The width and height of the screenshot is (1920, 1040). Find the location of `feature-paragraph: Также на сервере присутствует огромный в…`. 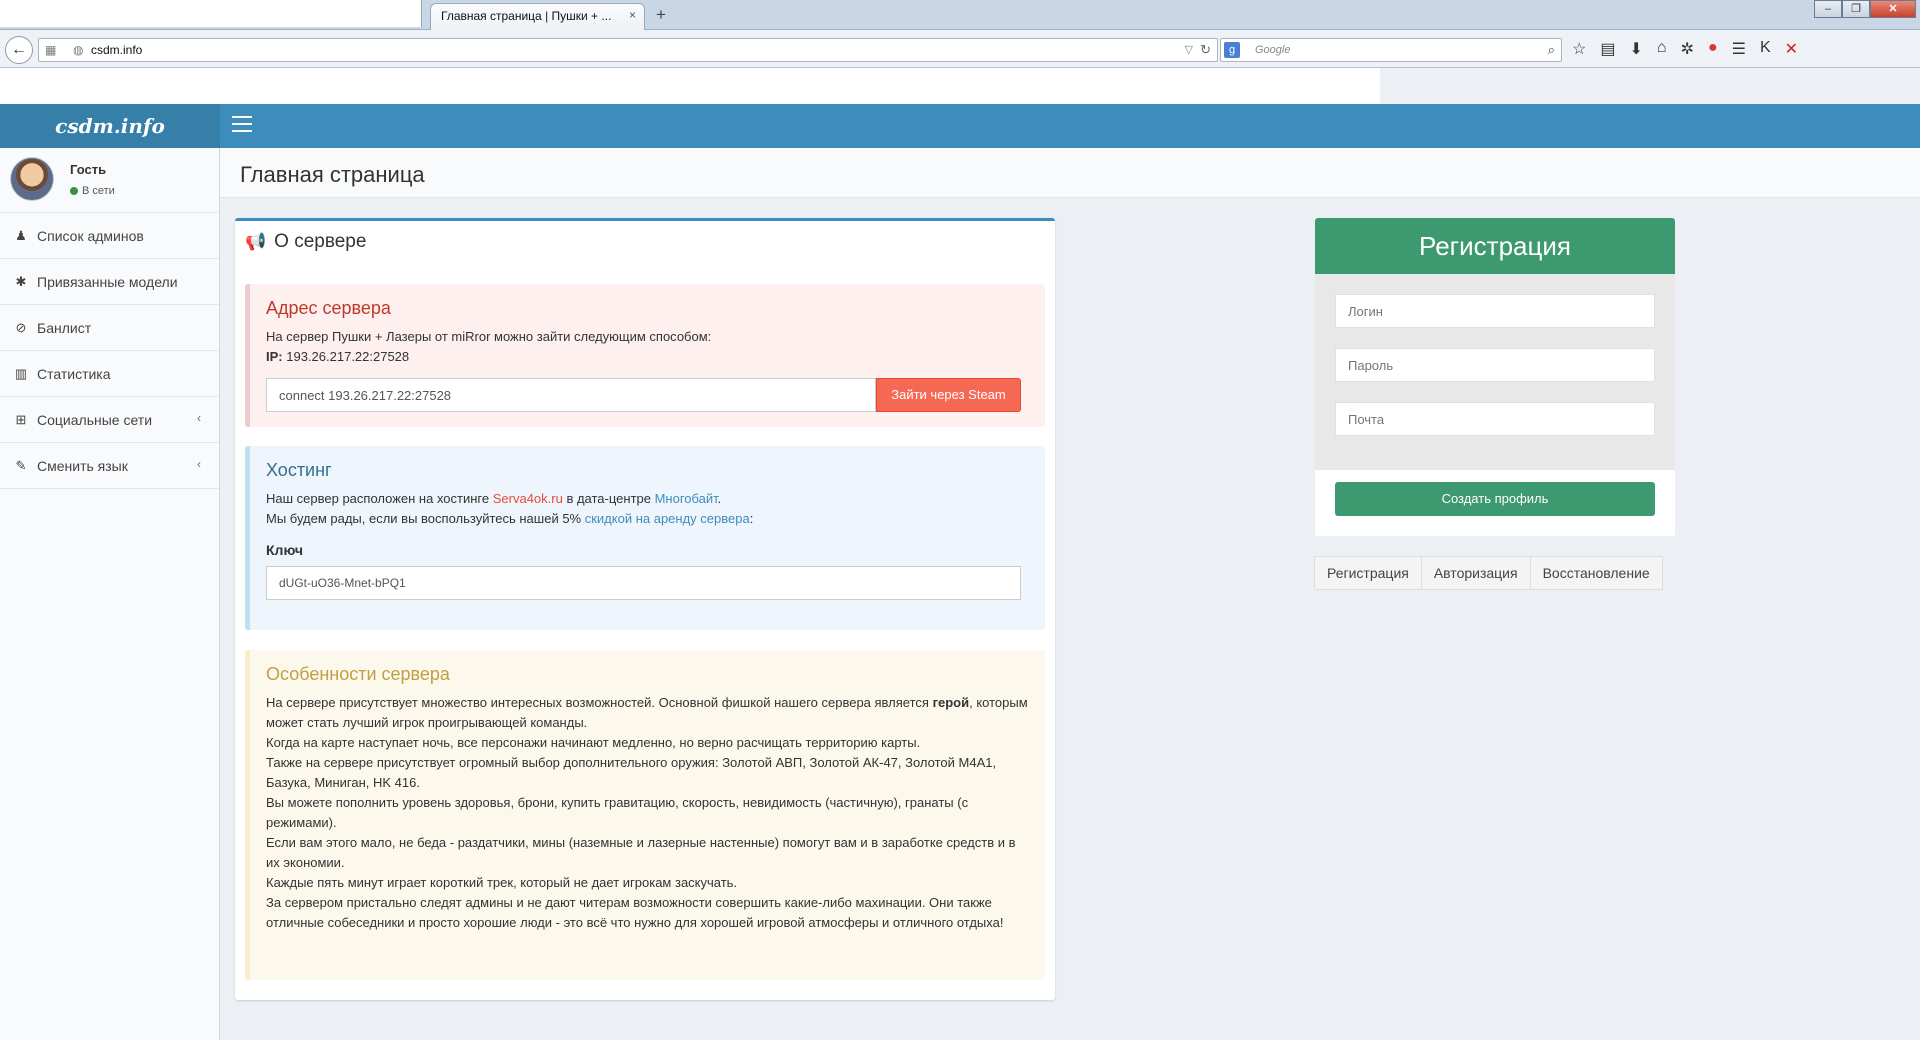

feature-paragraph: Также на сервере присутствует огромный в… is located at coordinates (631, 772).